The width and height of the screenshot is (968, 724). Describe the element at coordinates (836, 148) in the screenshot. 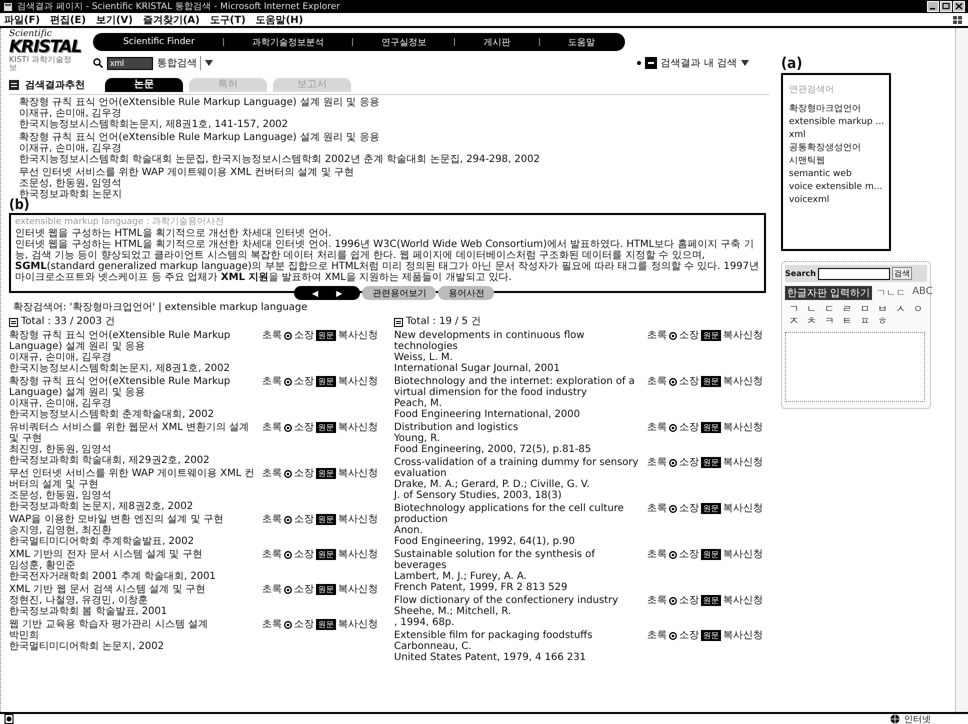

I see `related-term-link: 공통확장생성언어` at that location.